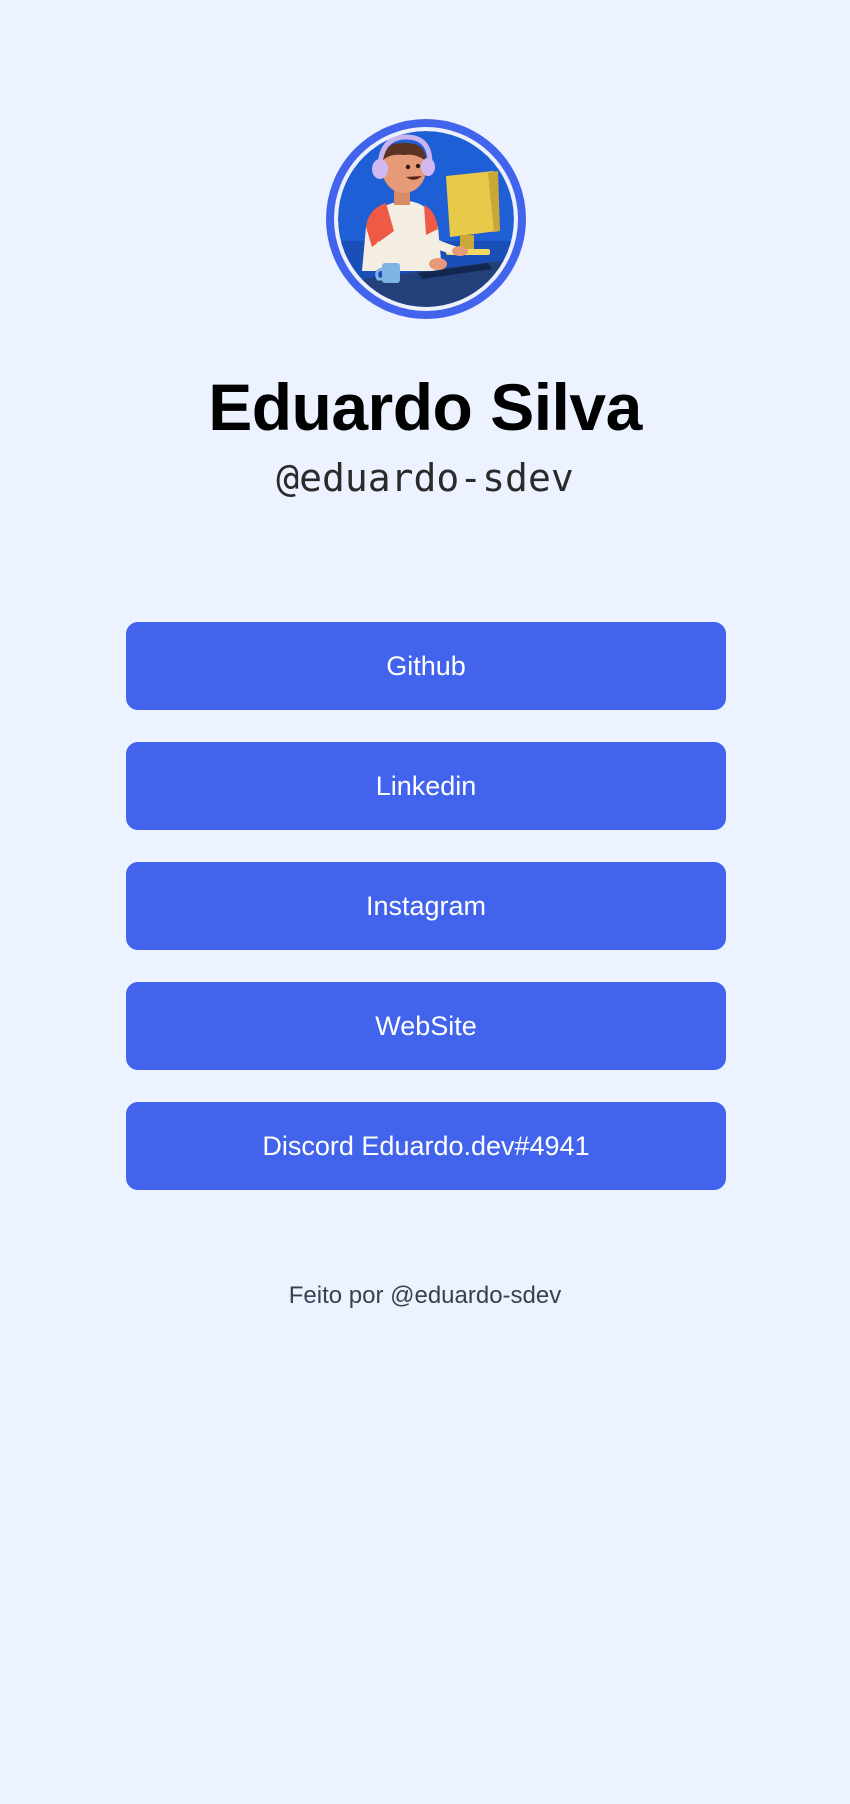 The image size is (850, 1804). What do you see at coordinates (425, 407) in the screenshot?
I see `profile-name: Eduardo Silva` at bounding box center [425, 407].